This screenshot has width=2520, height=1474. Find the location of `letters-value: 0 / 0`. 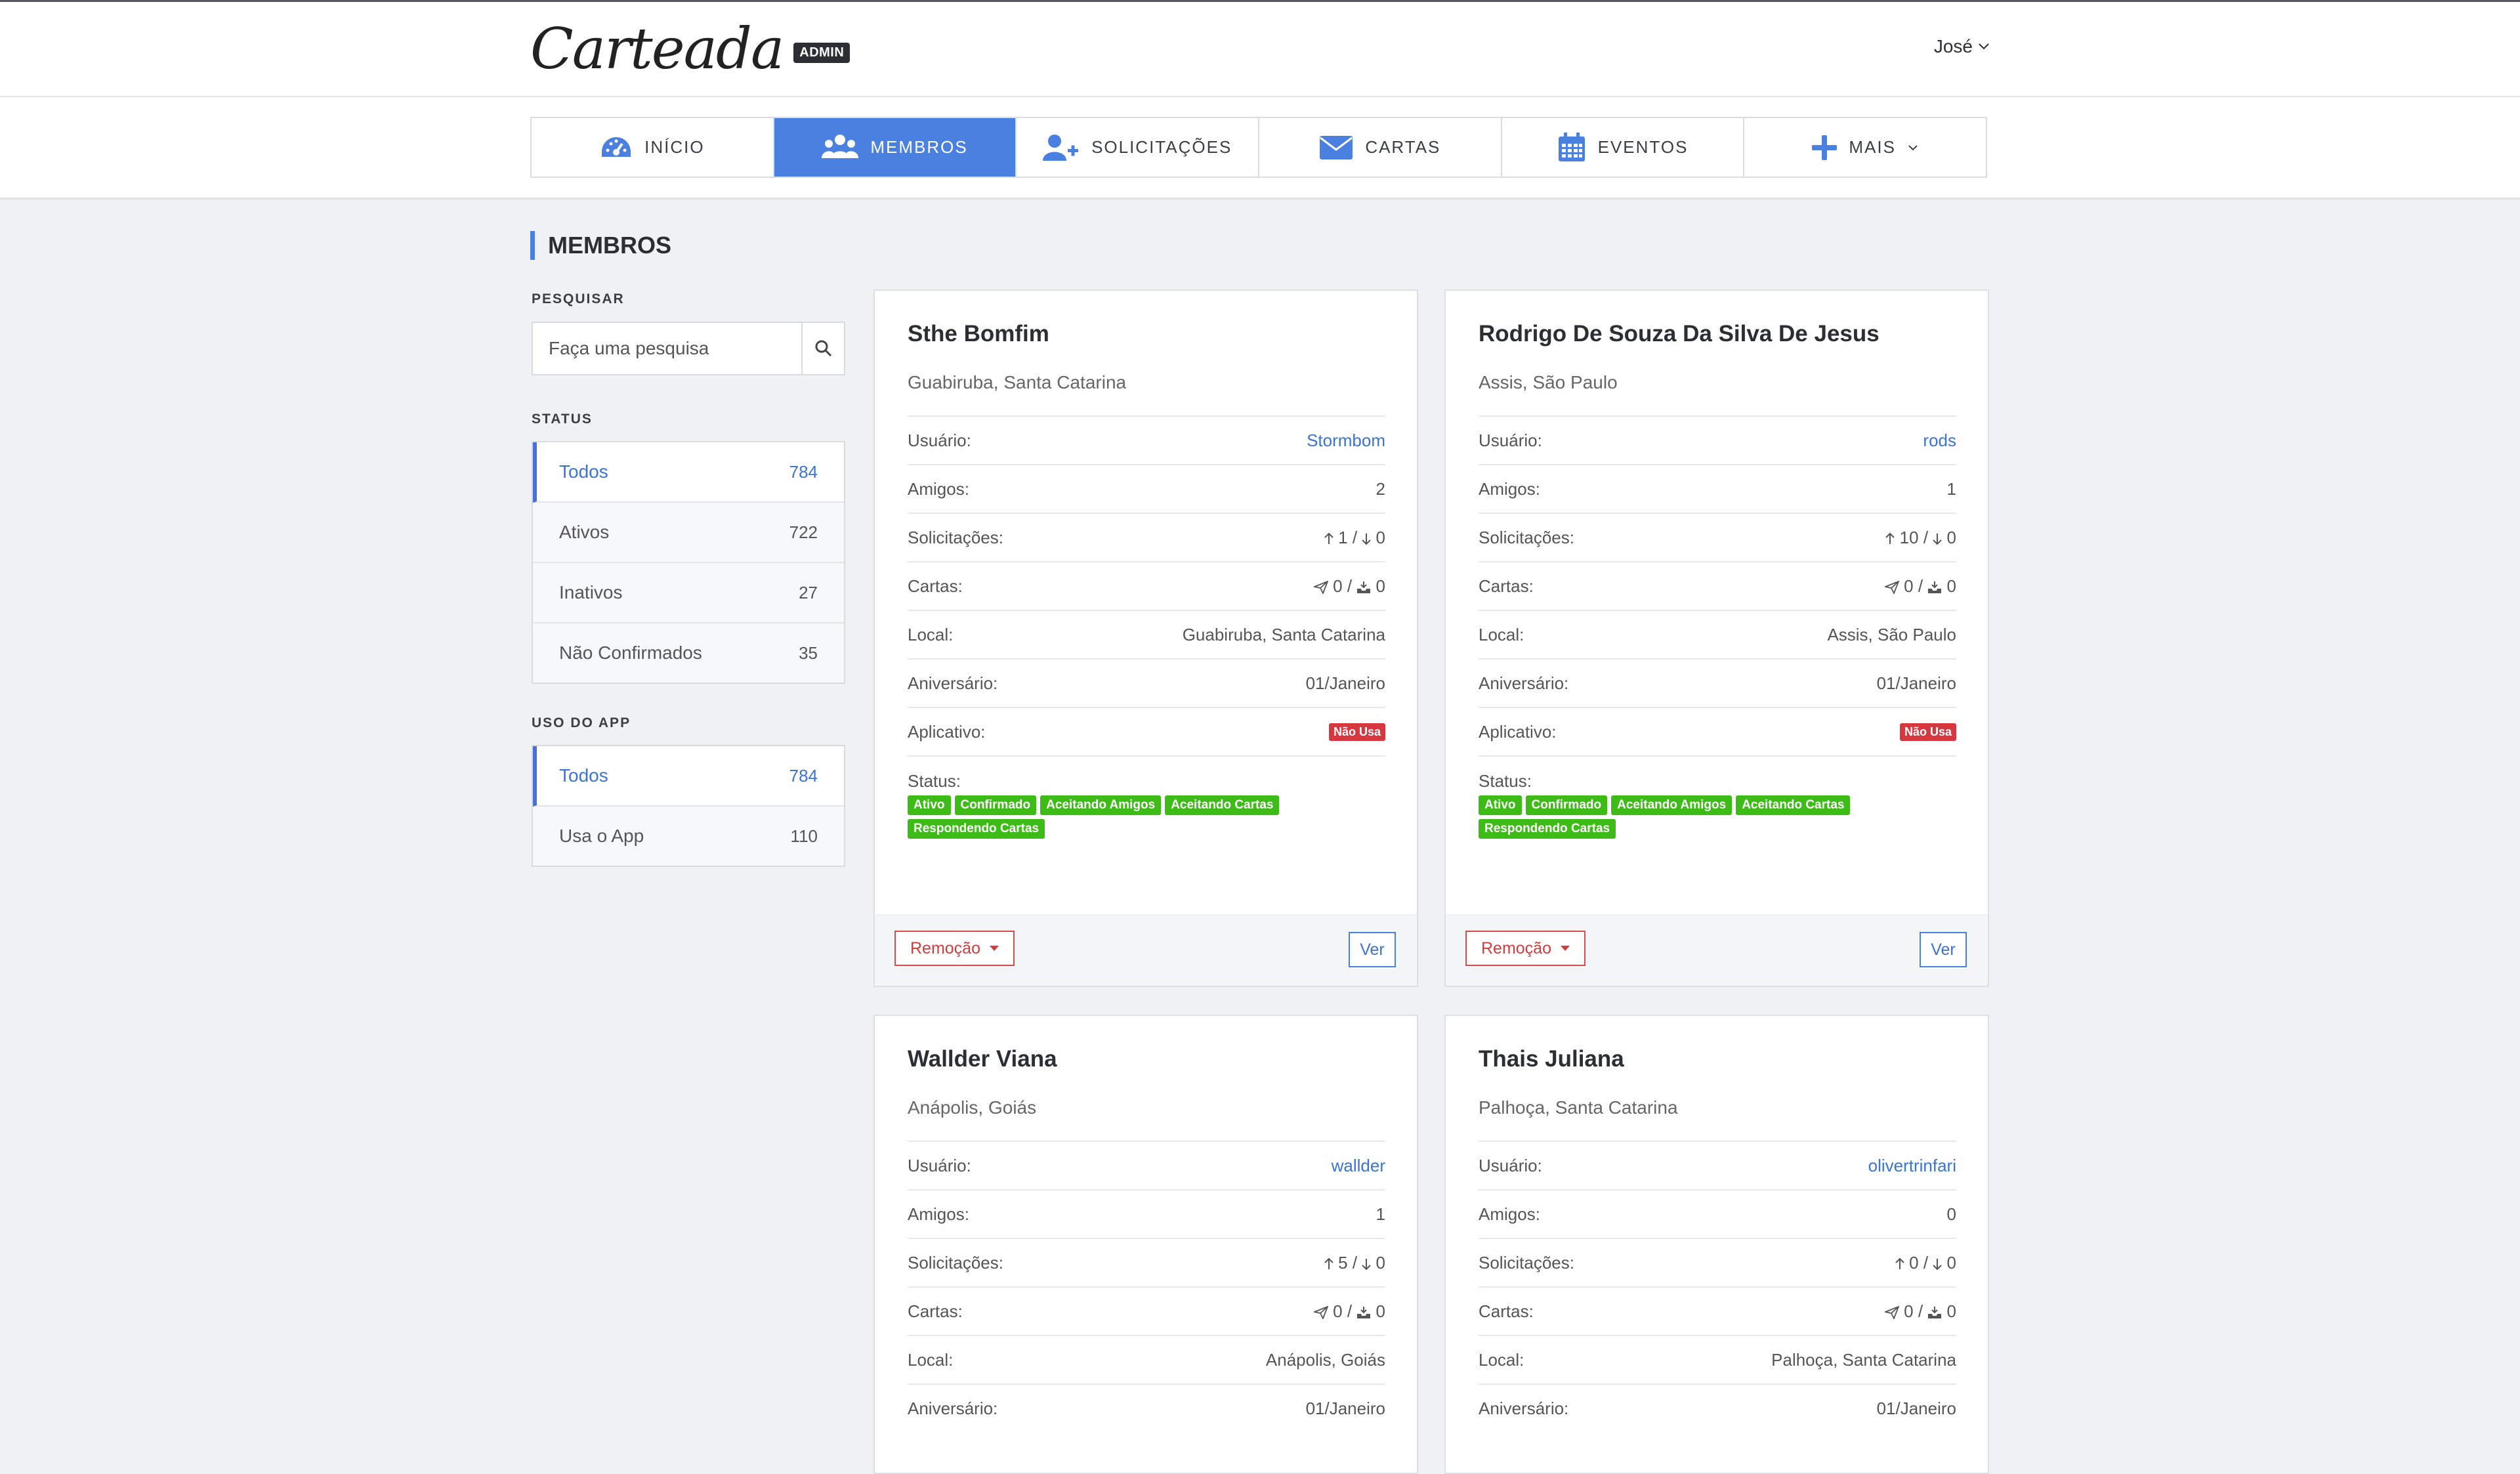

letters-value: 0 / 0 is located at coordinates (1349, 1311).